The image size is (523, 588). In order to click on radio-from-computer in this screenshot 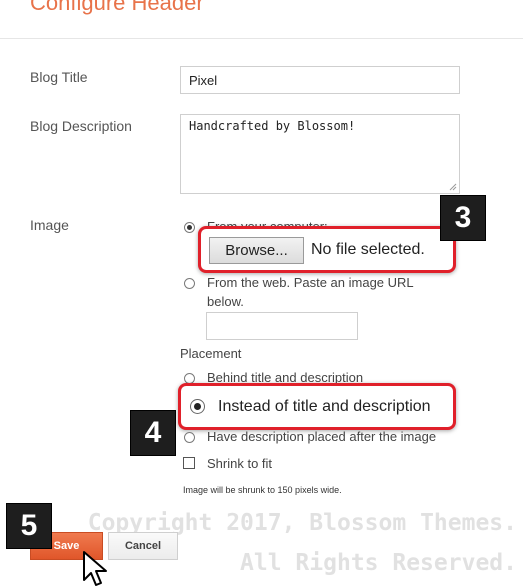, I will do `click(189, 227)`.